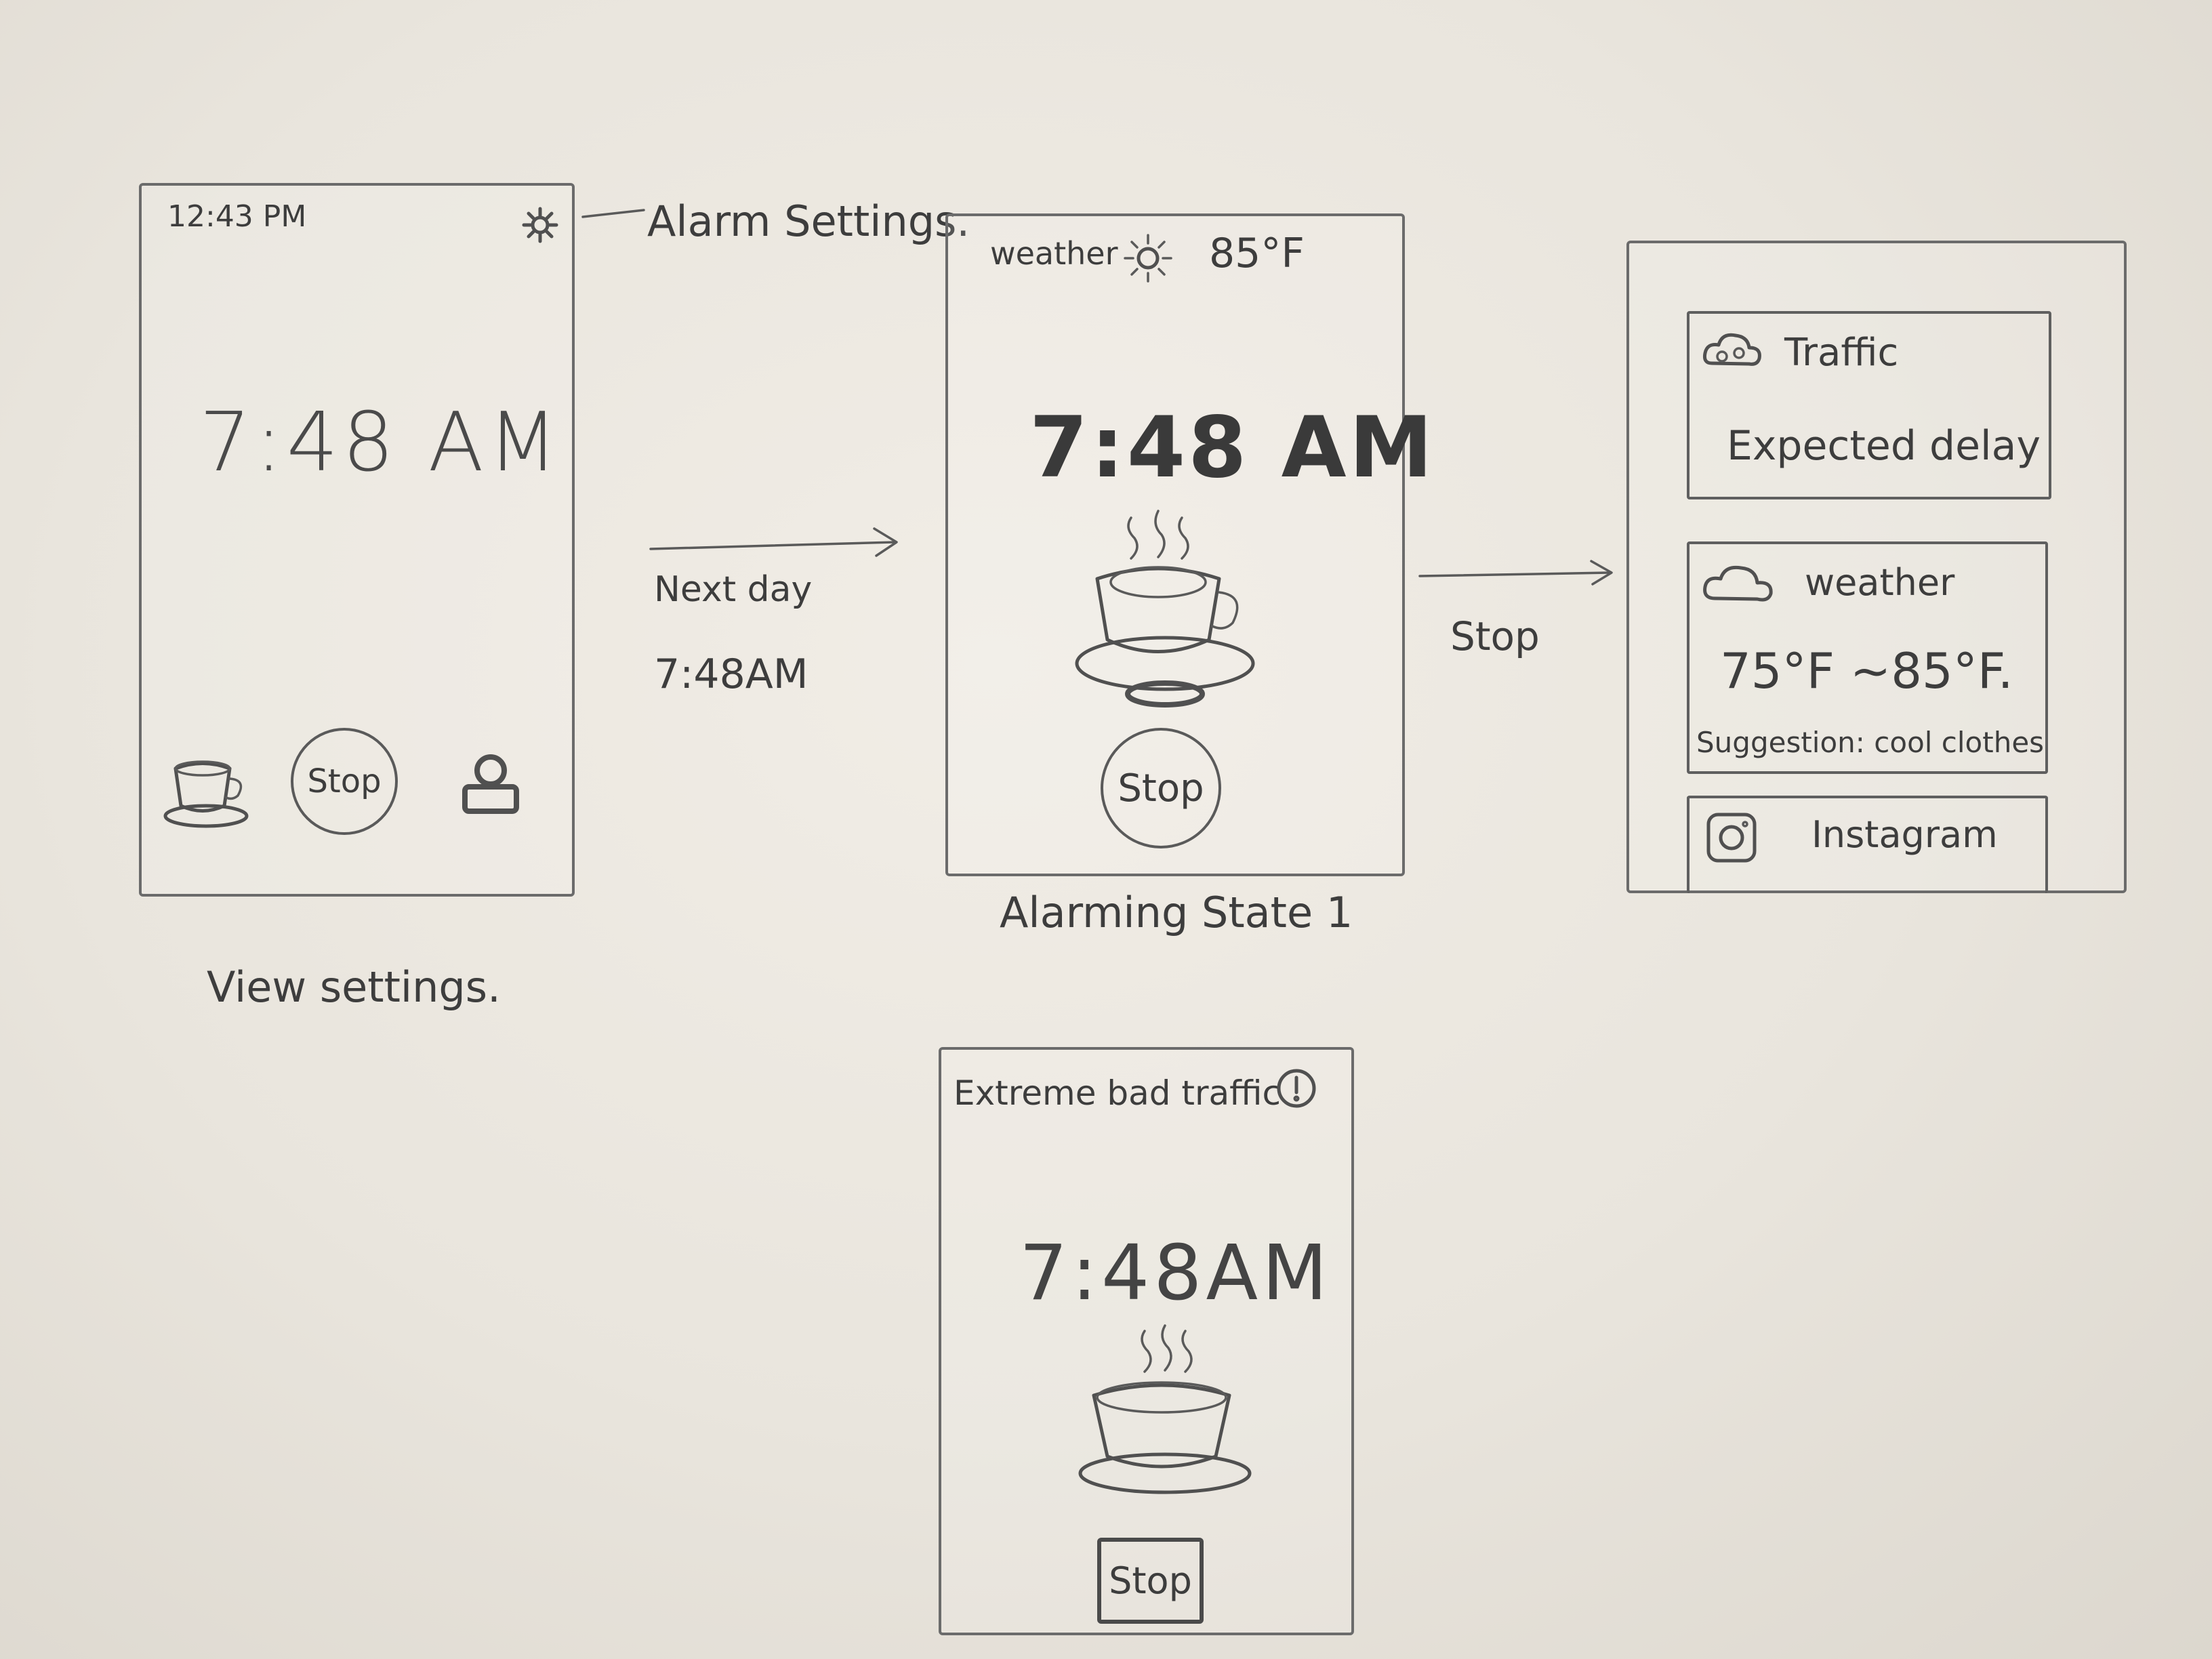 The height and width of the screenshot is (1659, 2212). What do you see at coordinates (1884, 446) in the screenshot?
I see `traffic-body: Expected delay` at bounding box center [1884, 446].